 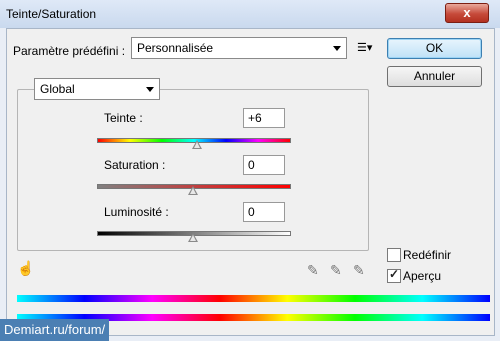 What do you see at coordinates (467, 13) in the screenshot?
I see `close-button: x` at bounding box center [467, 13].